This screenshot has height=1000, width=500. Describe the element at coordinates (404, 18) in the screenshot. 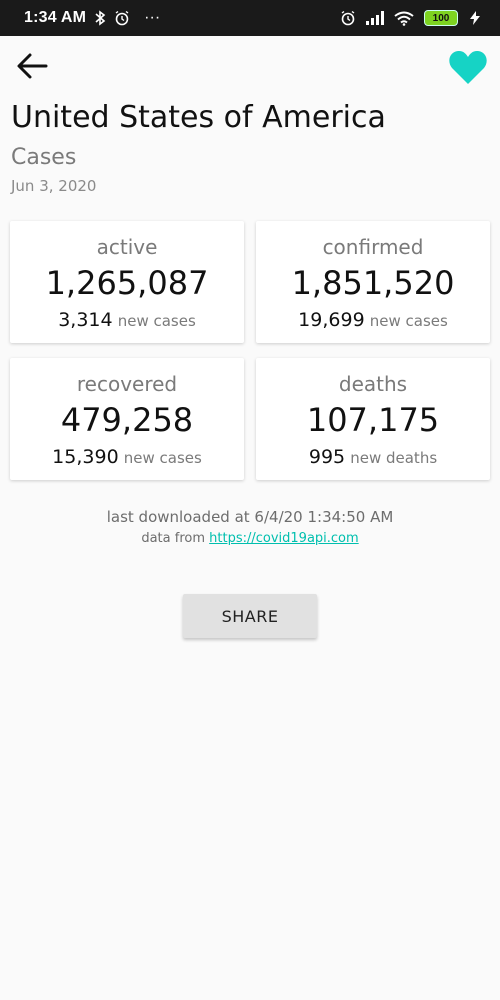

I see `wifi-icon` at that location.